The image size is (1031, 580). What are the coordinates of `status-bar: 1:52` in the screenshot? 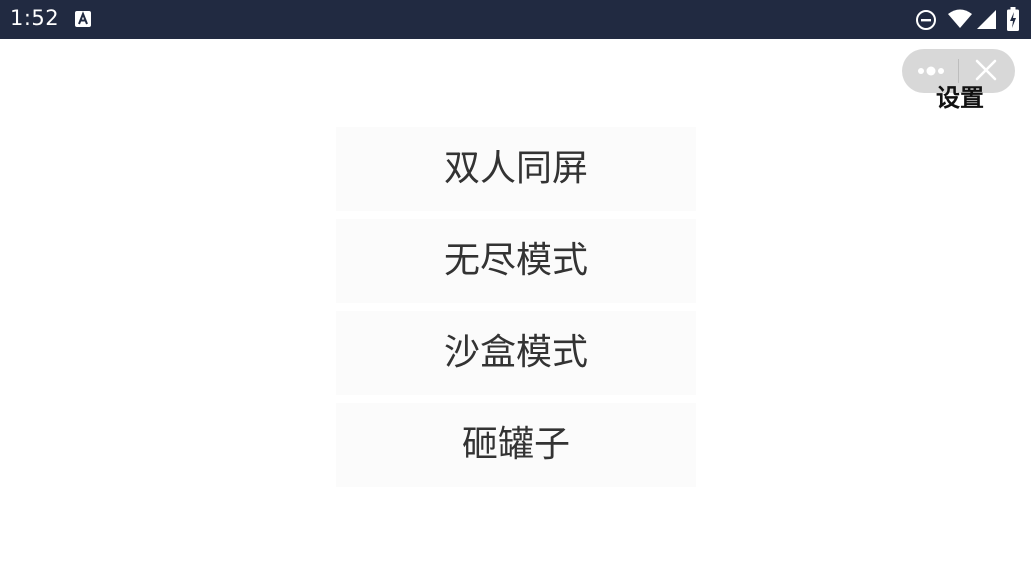 It's located at (515, 19).